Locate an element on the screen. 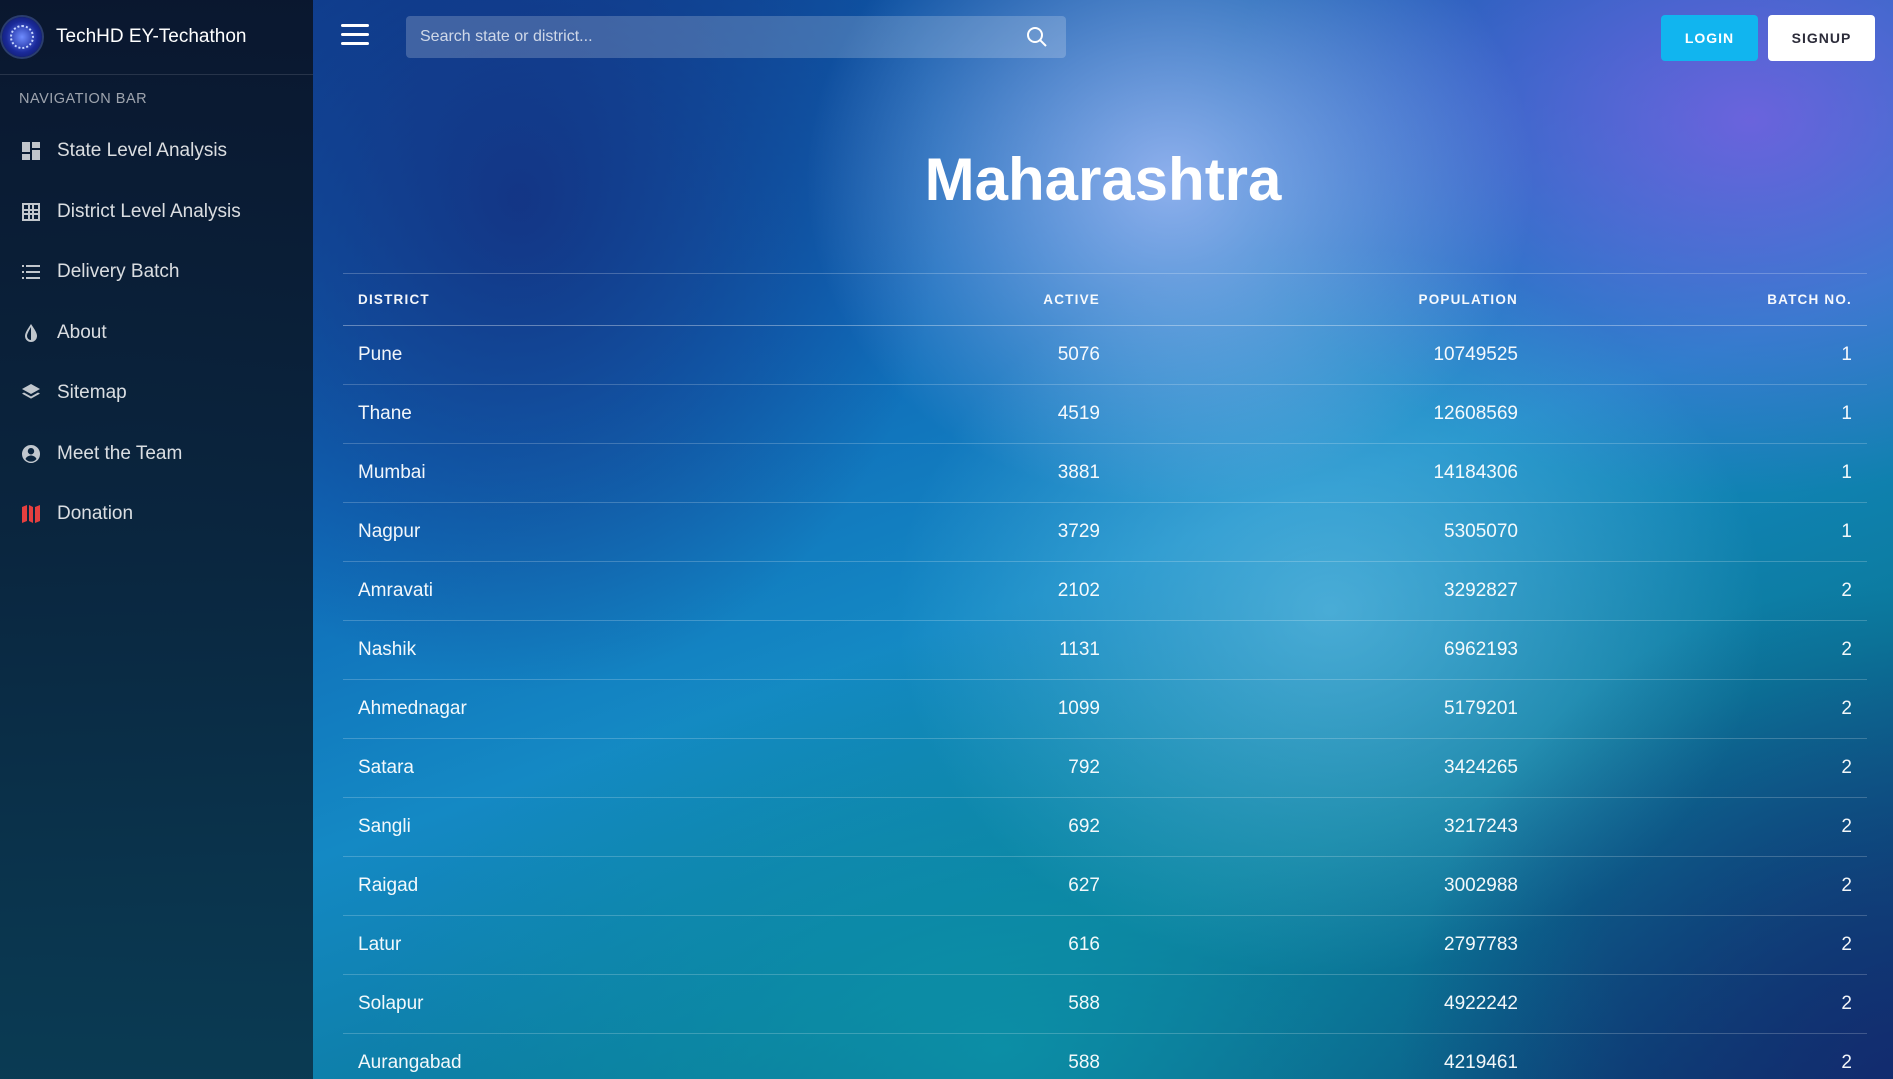 This screenshot has width=1893, height=1079. table-row: Pune 5076 10749525 1 is located at coordinates (1105, 355).